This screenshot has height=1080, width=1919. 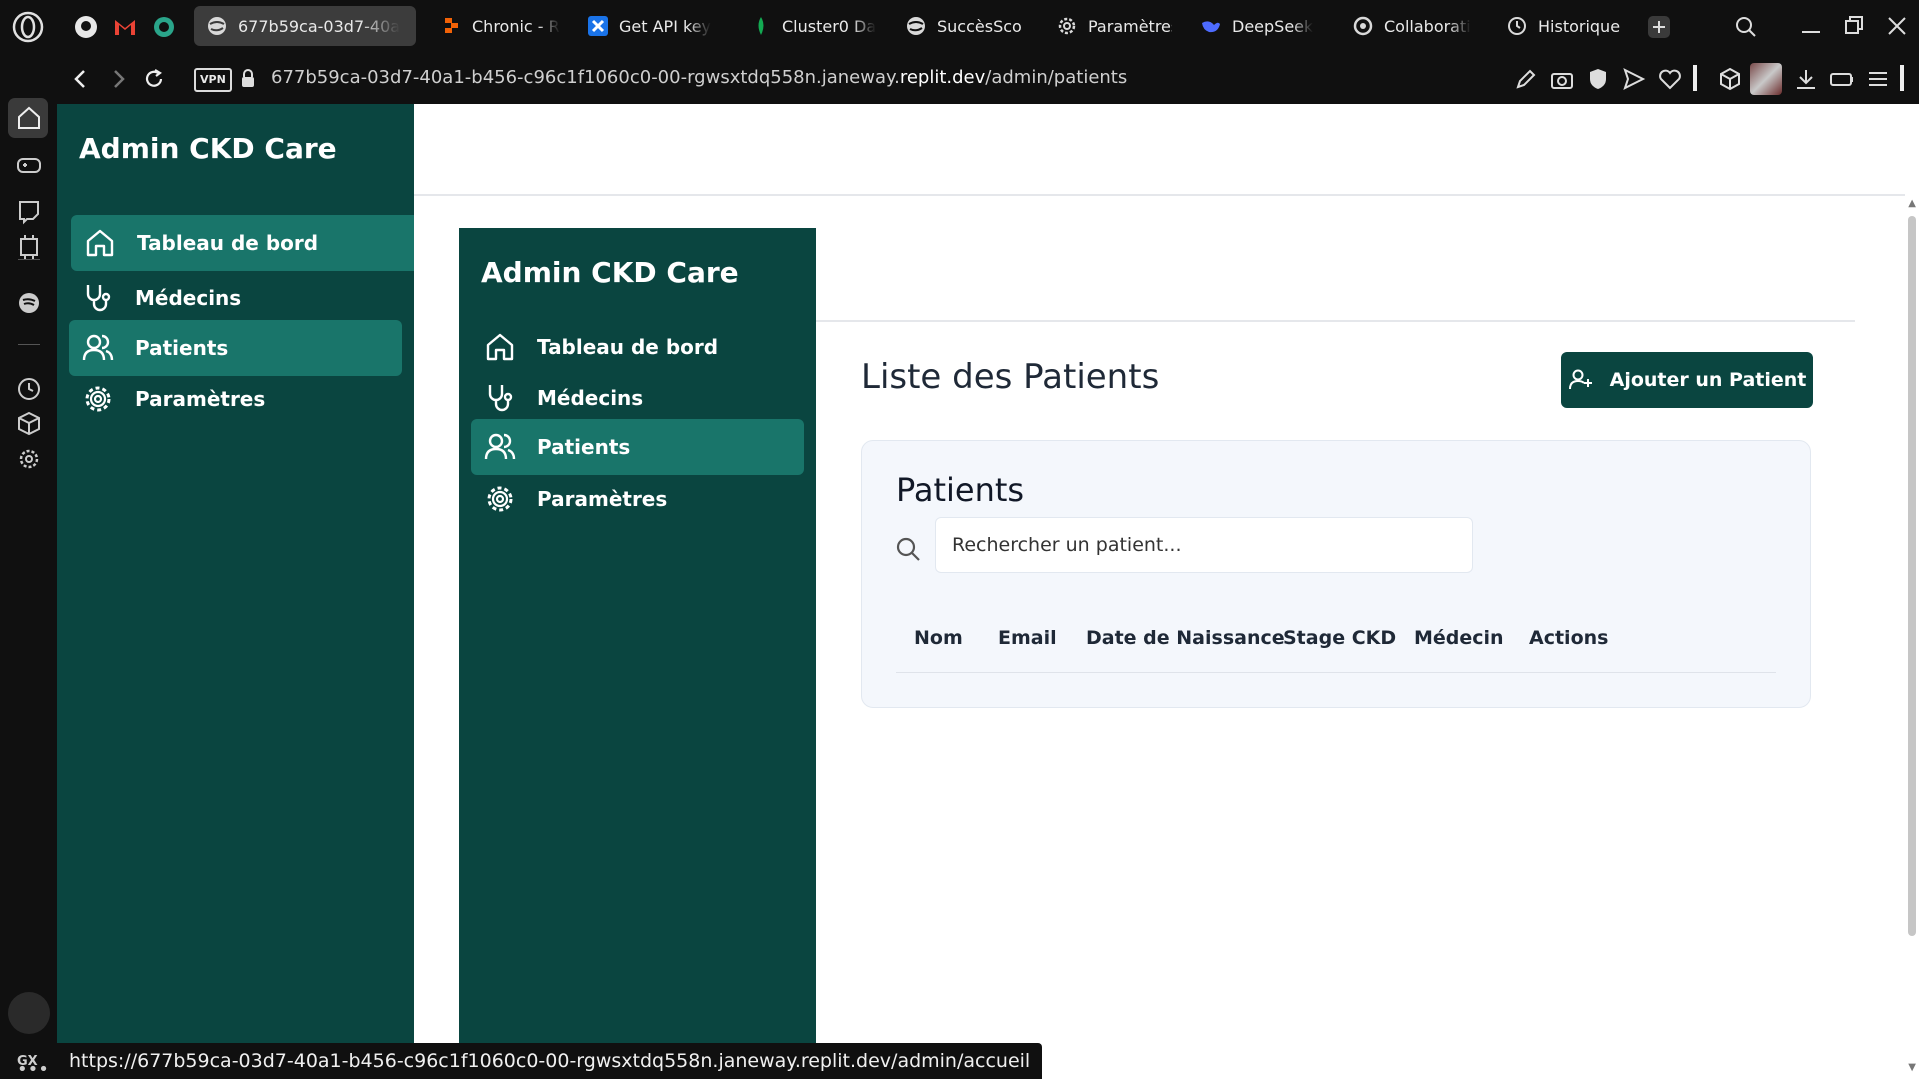 I want to click on sidebar-item-tableau-de-bord: Tableau de bord, so click(x=242, y=243).